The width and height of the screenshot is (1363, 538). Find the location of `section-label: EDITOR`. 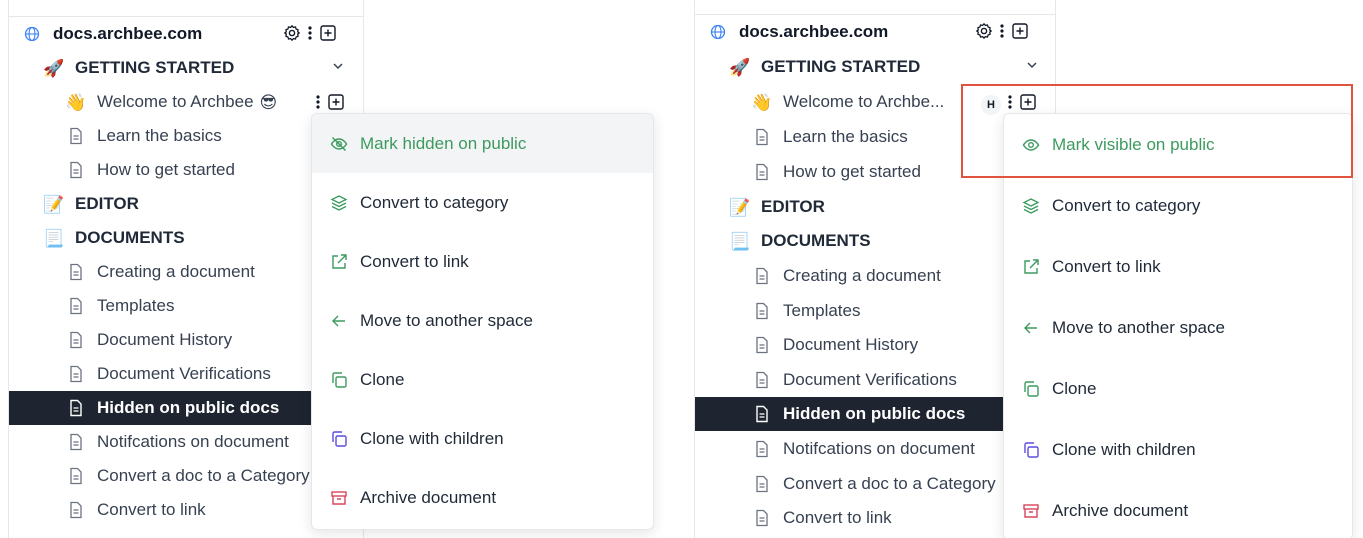

section-label: EDITOR is located at coordinates (107, 203).